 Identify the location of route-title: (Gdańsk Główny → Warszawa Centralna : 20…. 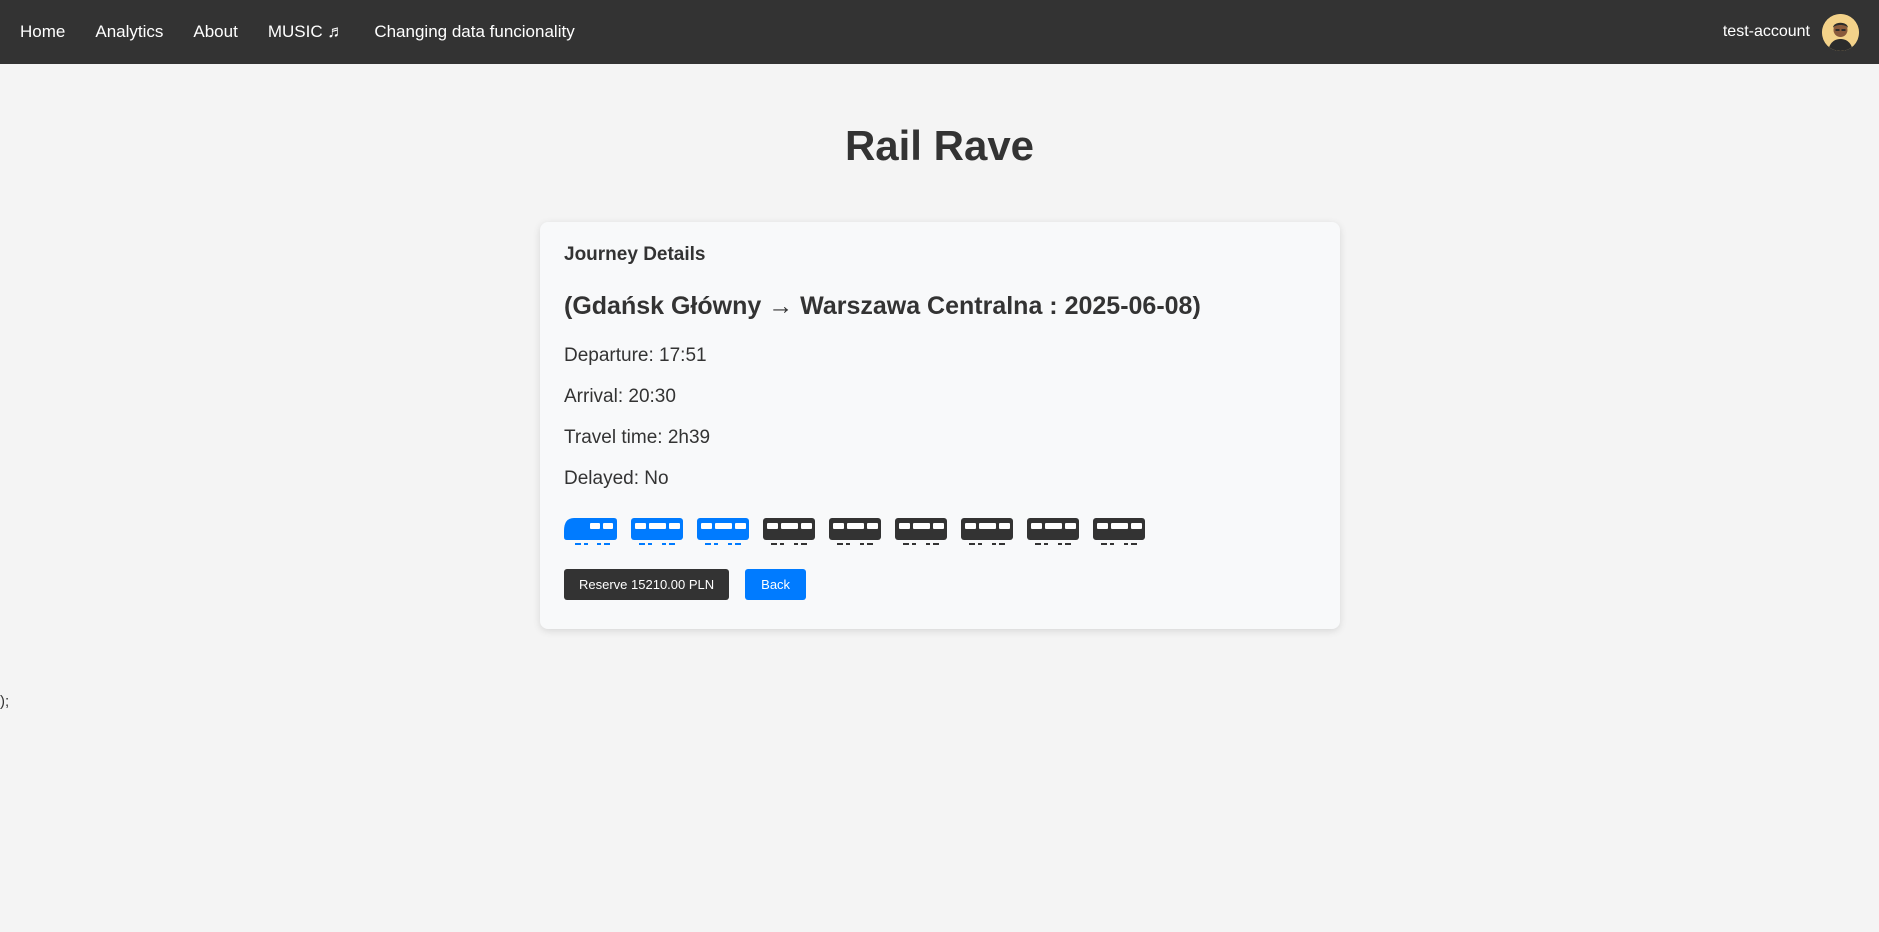
(882, 306).